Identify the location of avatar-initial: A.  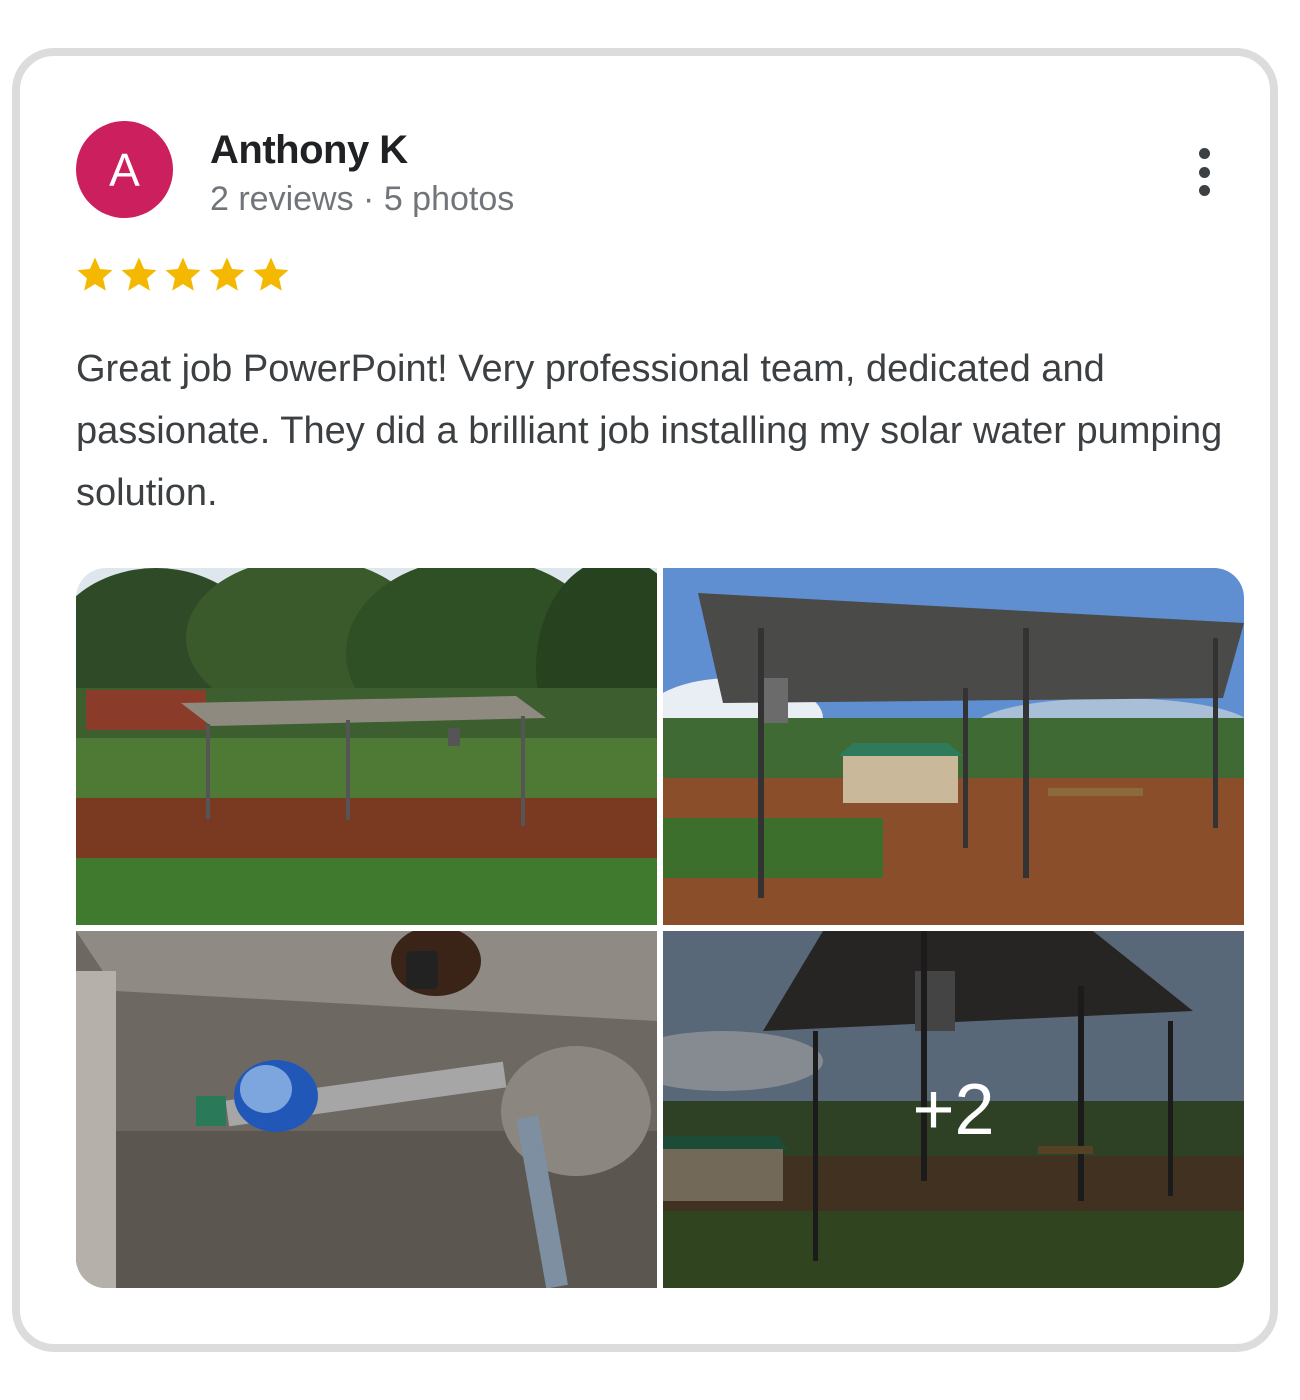
(124, 169).